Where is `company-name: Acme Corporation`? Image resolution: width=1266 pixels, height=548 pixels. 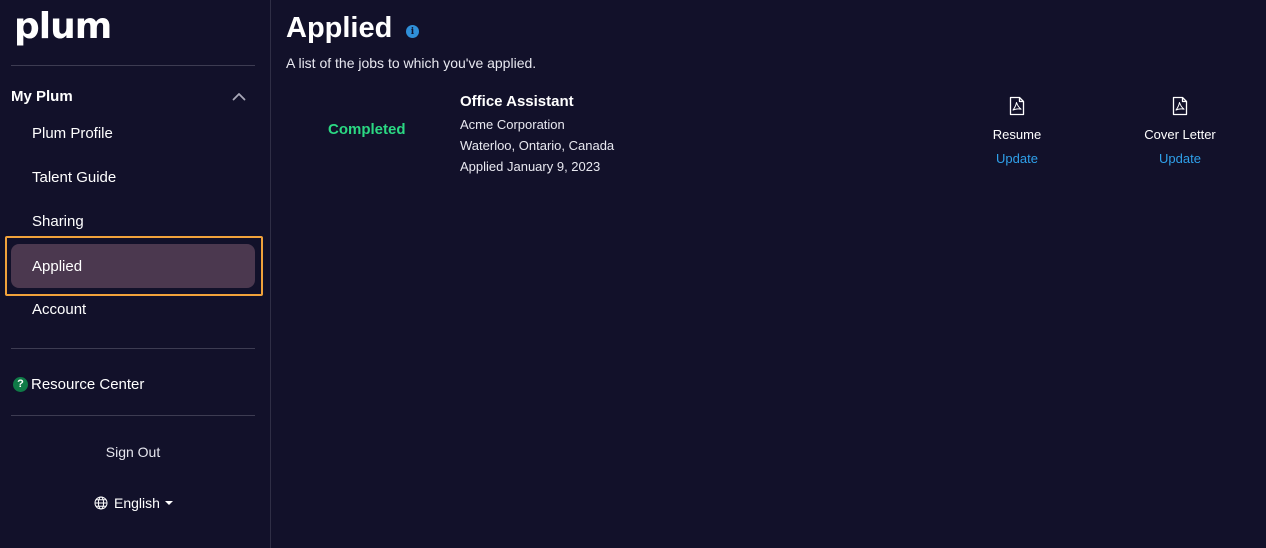 company-name: Acme Corporation is located at coordinates (512, 124).